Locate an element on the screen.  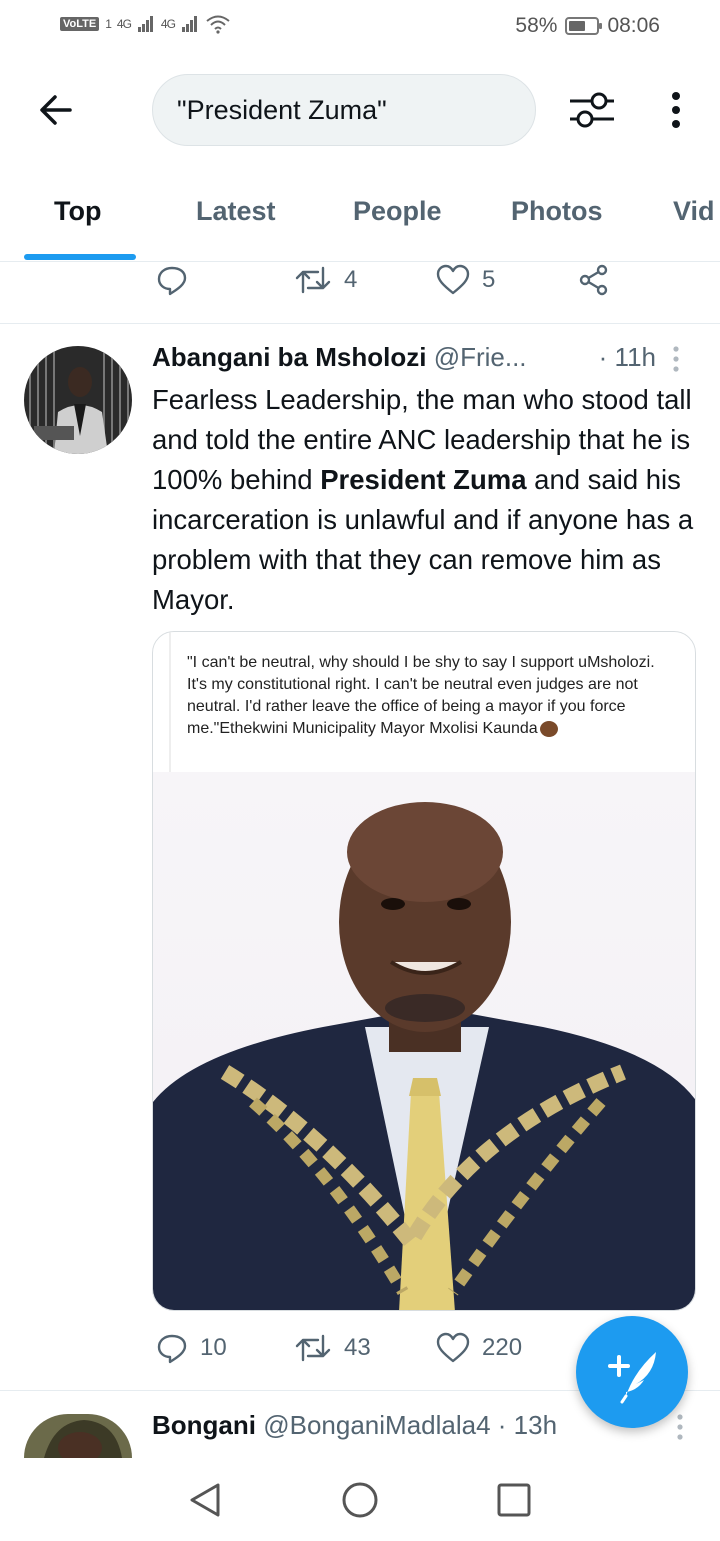
signal-label-1: 4G is located at coordinates (124, 24).